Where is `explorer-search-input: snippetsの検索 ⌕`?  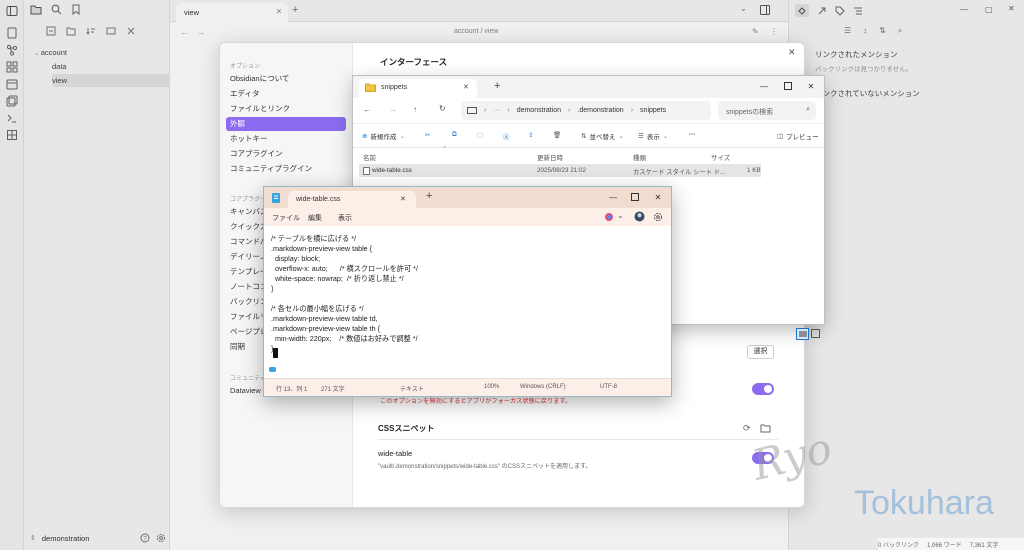
explorer-search-input: snippetsの検索 ⌕ is located at coordinates (767, 110).